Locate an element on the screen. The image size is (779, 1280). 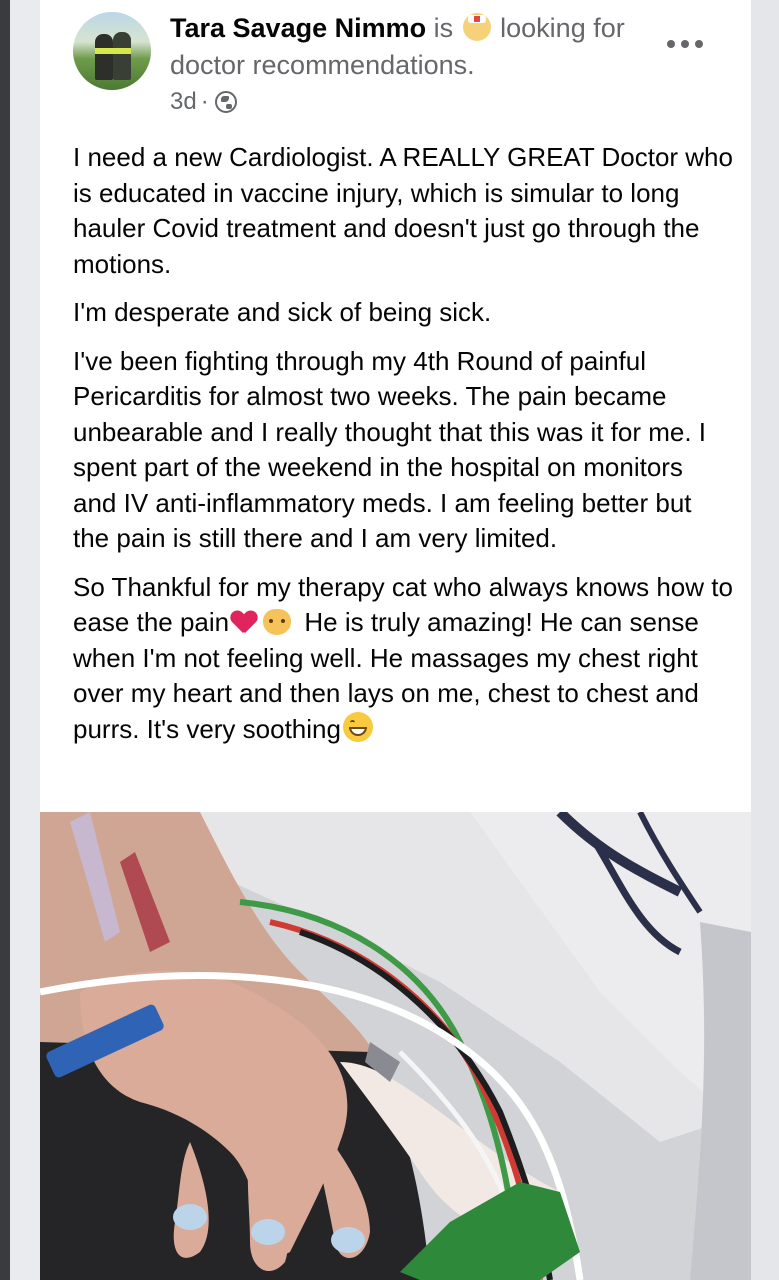
author-name: Tara Savage Nimmo is located at coordinates (298, 28).